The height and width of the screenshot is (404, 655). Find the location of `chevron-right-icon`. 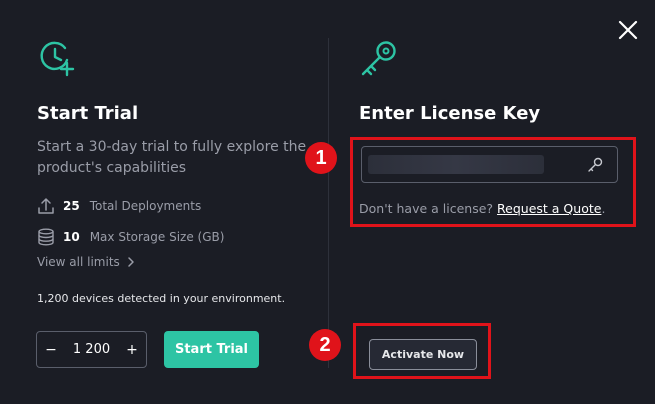

chevron-right-icon is located at coordinates (131, 262).